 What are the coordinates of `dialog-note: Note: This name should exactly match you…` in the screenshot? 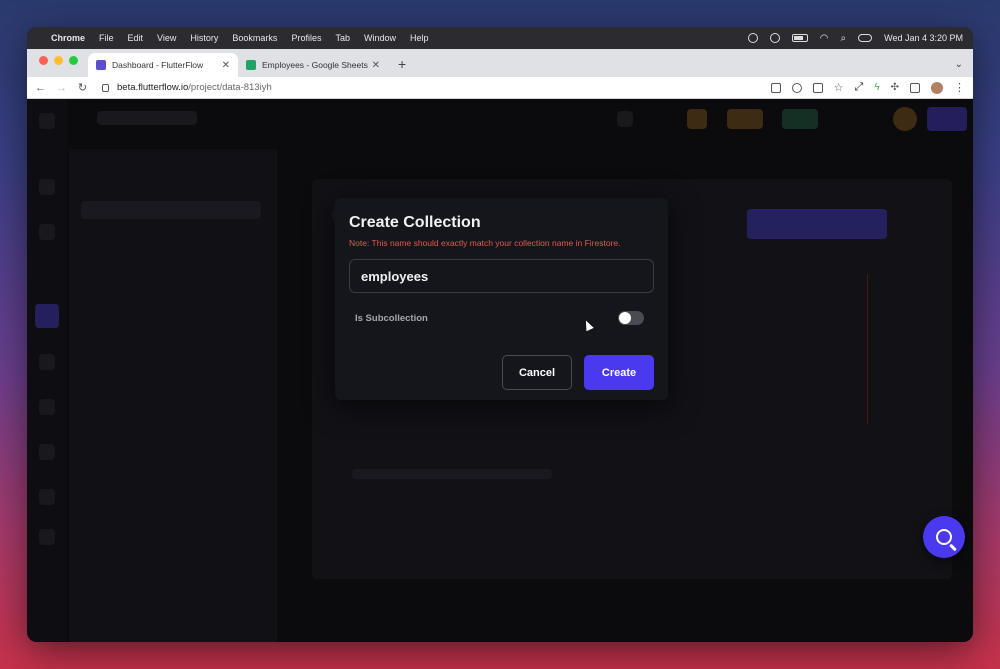 It's located at (485, 243).